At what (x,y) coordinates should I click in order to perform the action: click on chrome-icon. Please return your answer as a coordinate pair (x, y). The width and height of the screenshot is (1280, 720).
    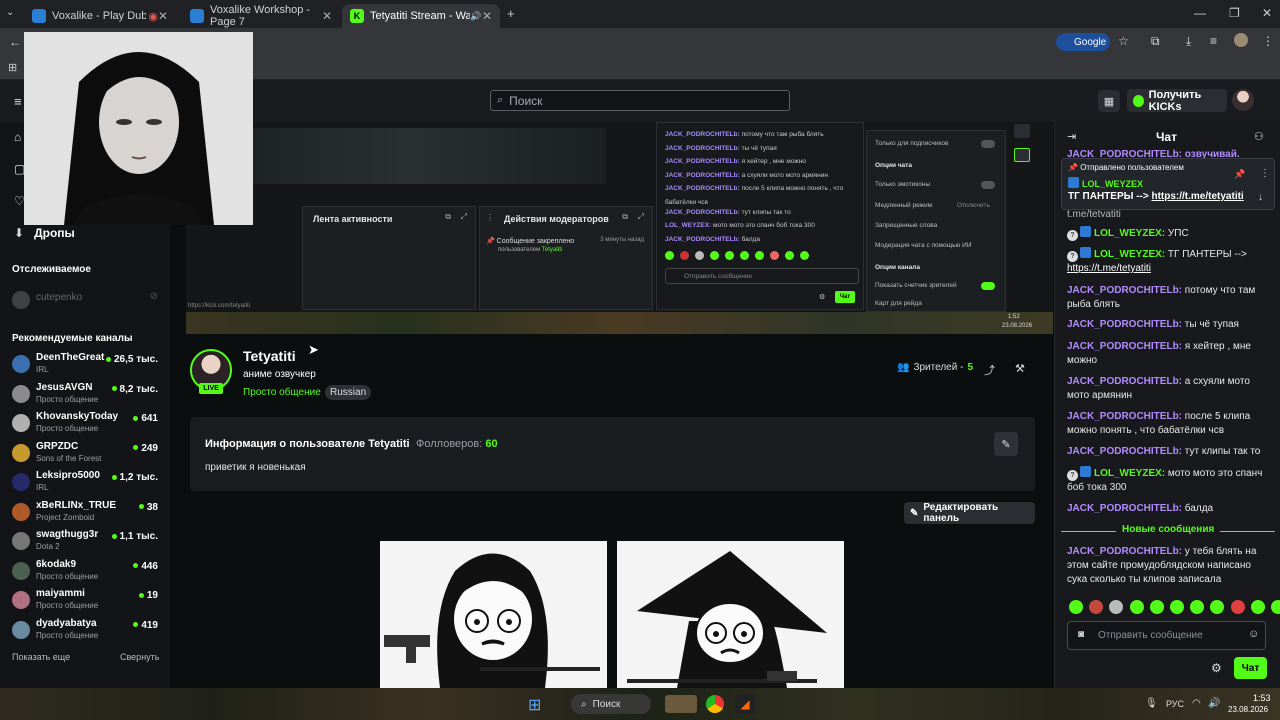
    Looking at the image, I should click on (715, 704).